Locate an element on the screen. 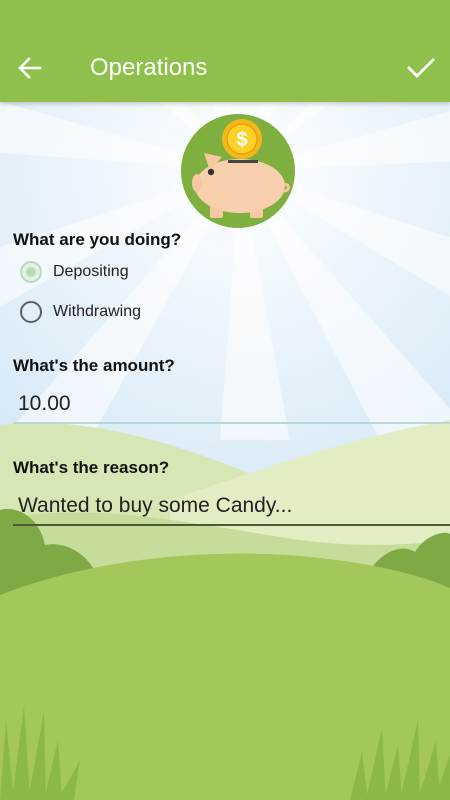 This screenshot has height=800, width=450. reason-input-underline is located at coordinates (231, 525).